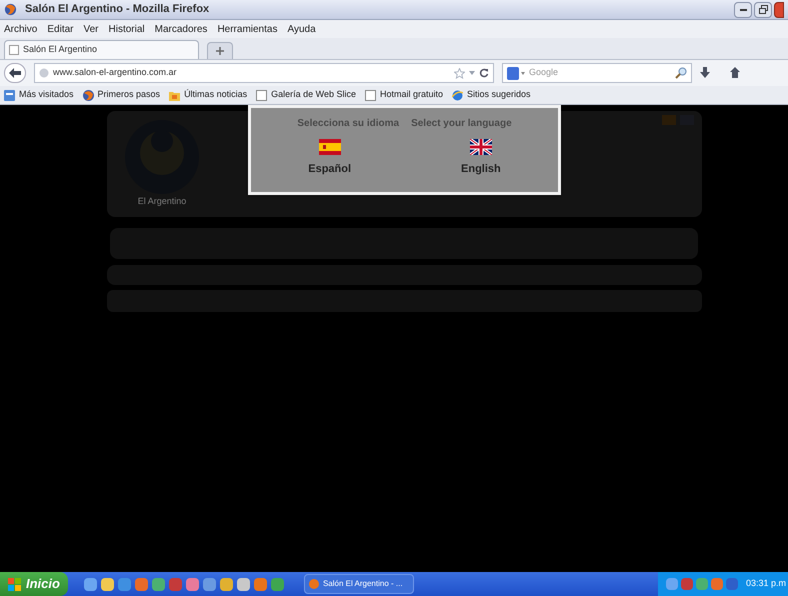 This screenshot has width=788, height=596. Describe the element at coordinates (181, 29) in the screenshot. I see `menu-item: Marcadores` at that location.